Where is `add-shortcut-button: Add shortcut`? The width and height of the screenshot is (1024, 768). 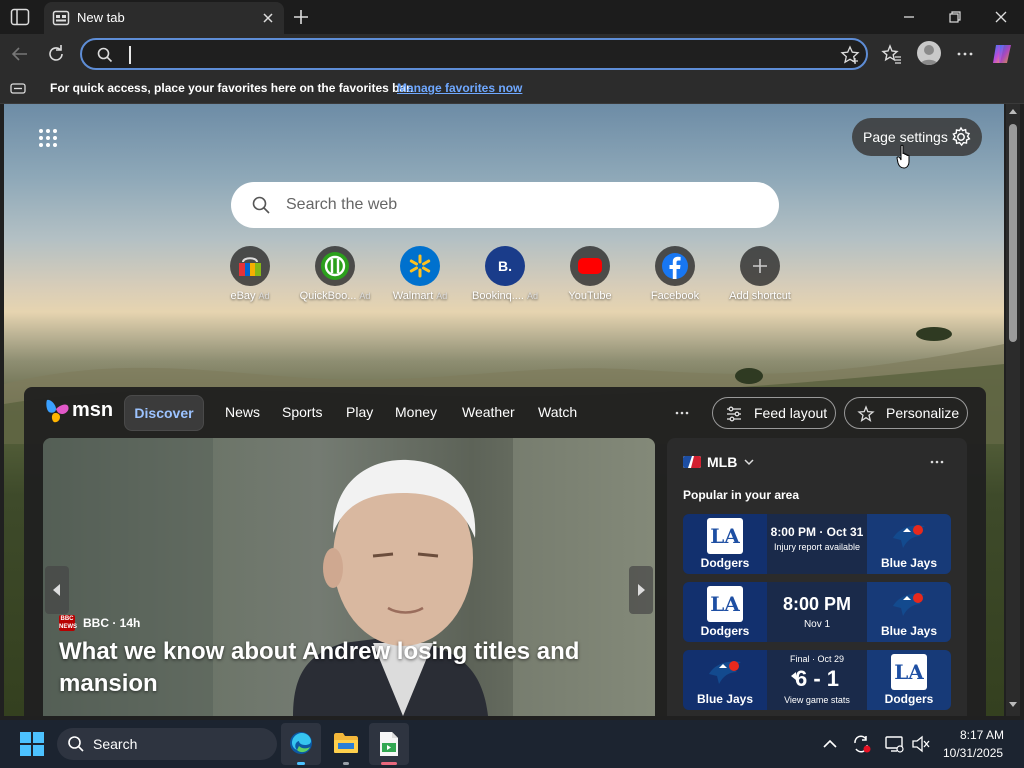 add-shortcut-button: Add shortcut is located at coordinates (760, 276).